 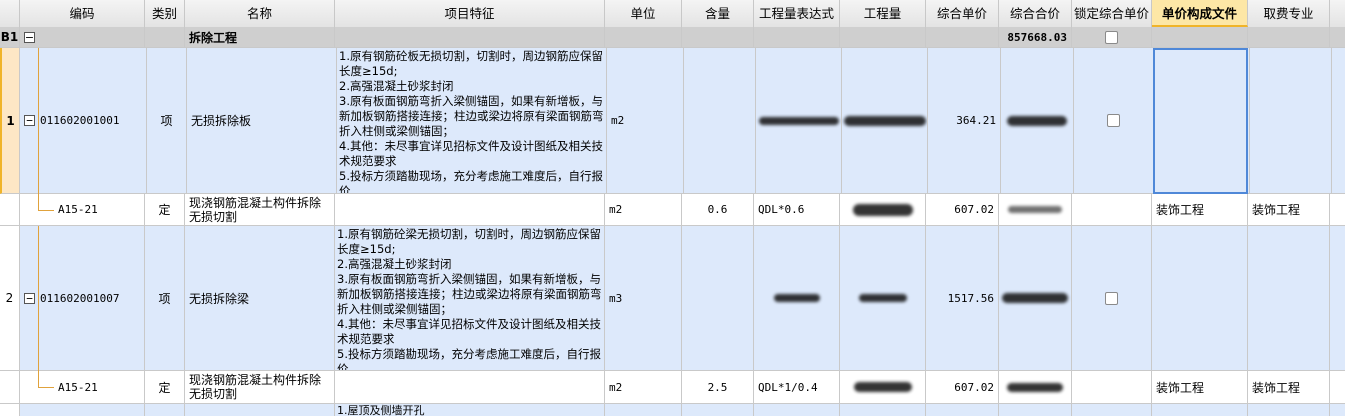 I want to click on header-type: 类别, so click(x=165, y=13).